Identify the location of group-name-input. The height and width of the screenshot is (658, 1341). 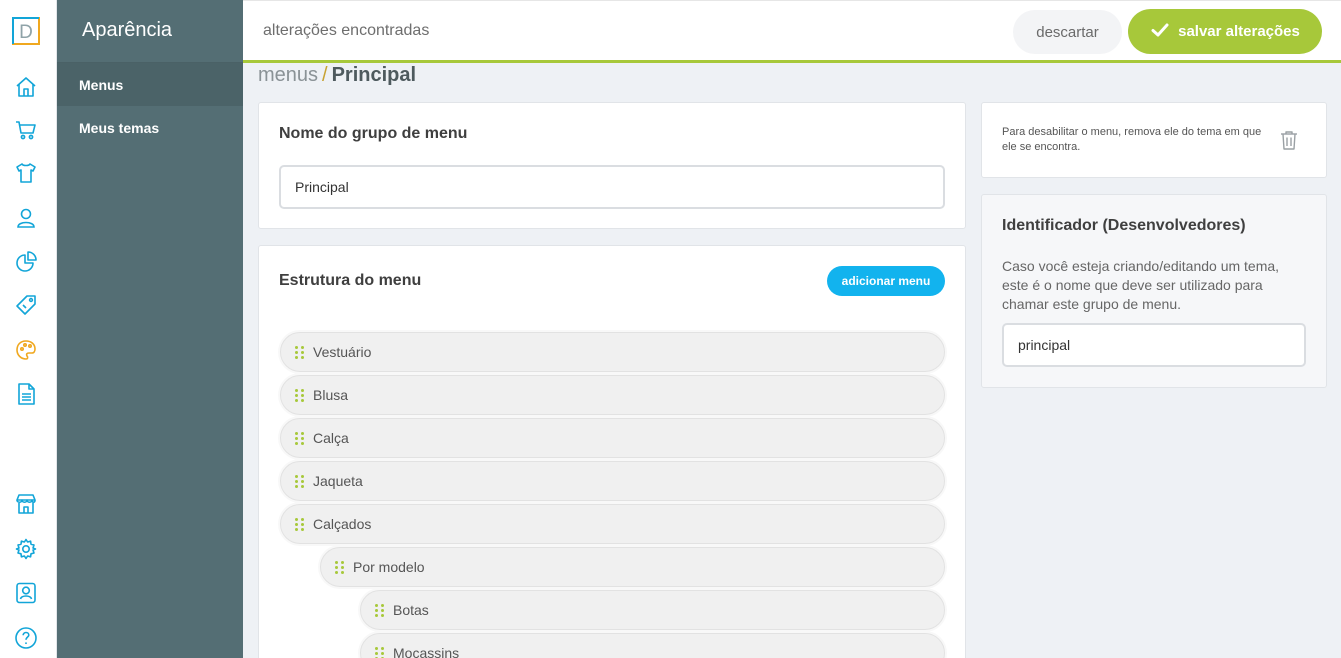
(612, 187).